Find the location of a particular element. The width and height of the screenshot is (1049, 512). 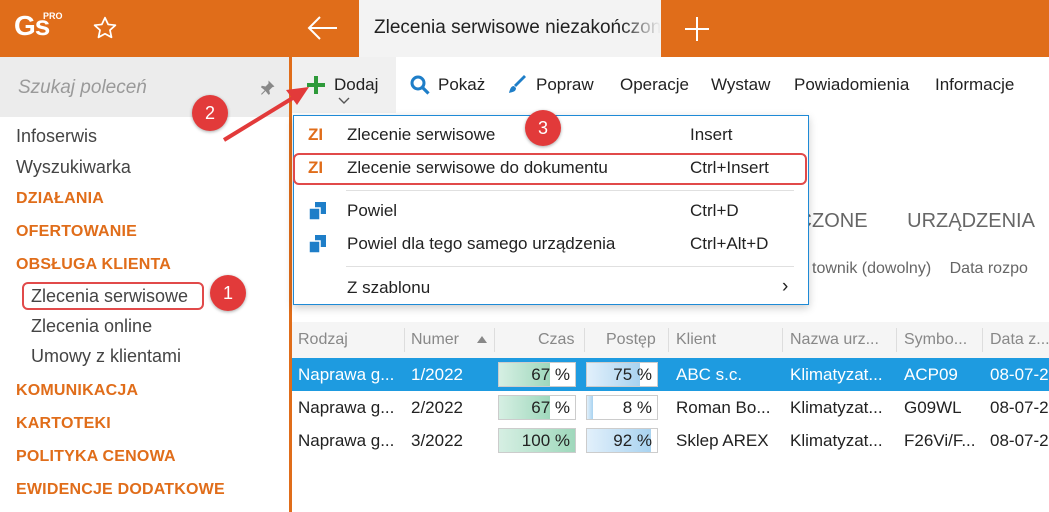

annotation-arrow is located at coordinates (265, 114).